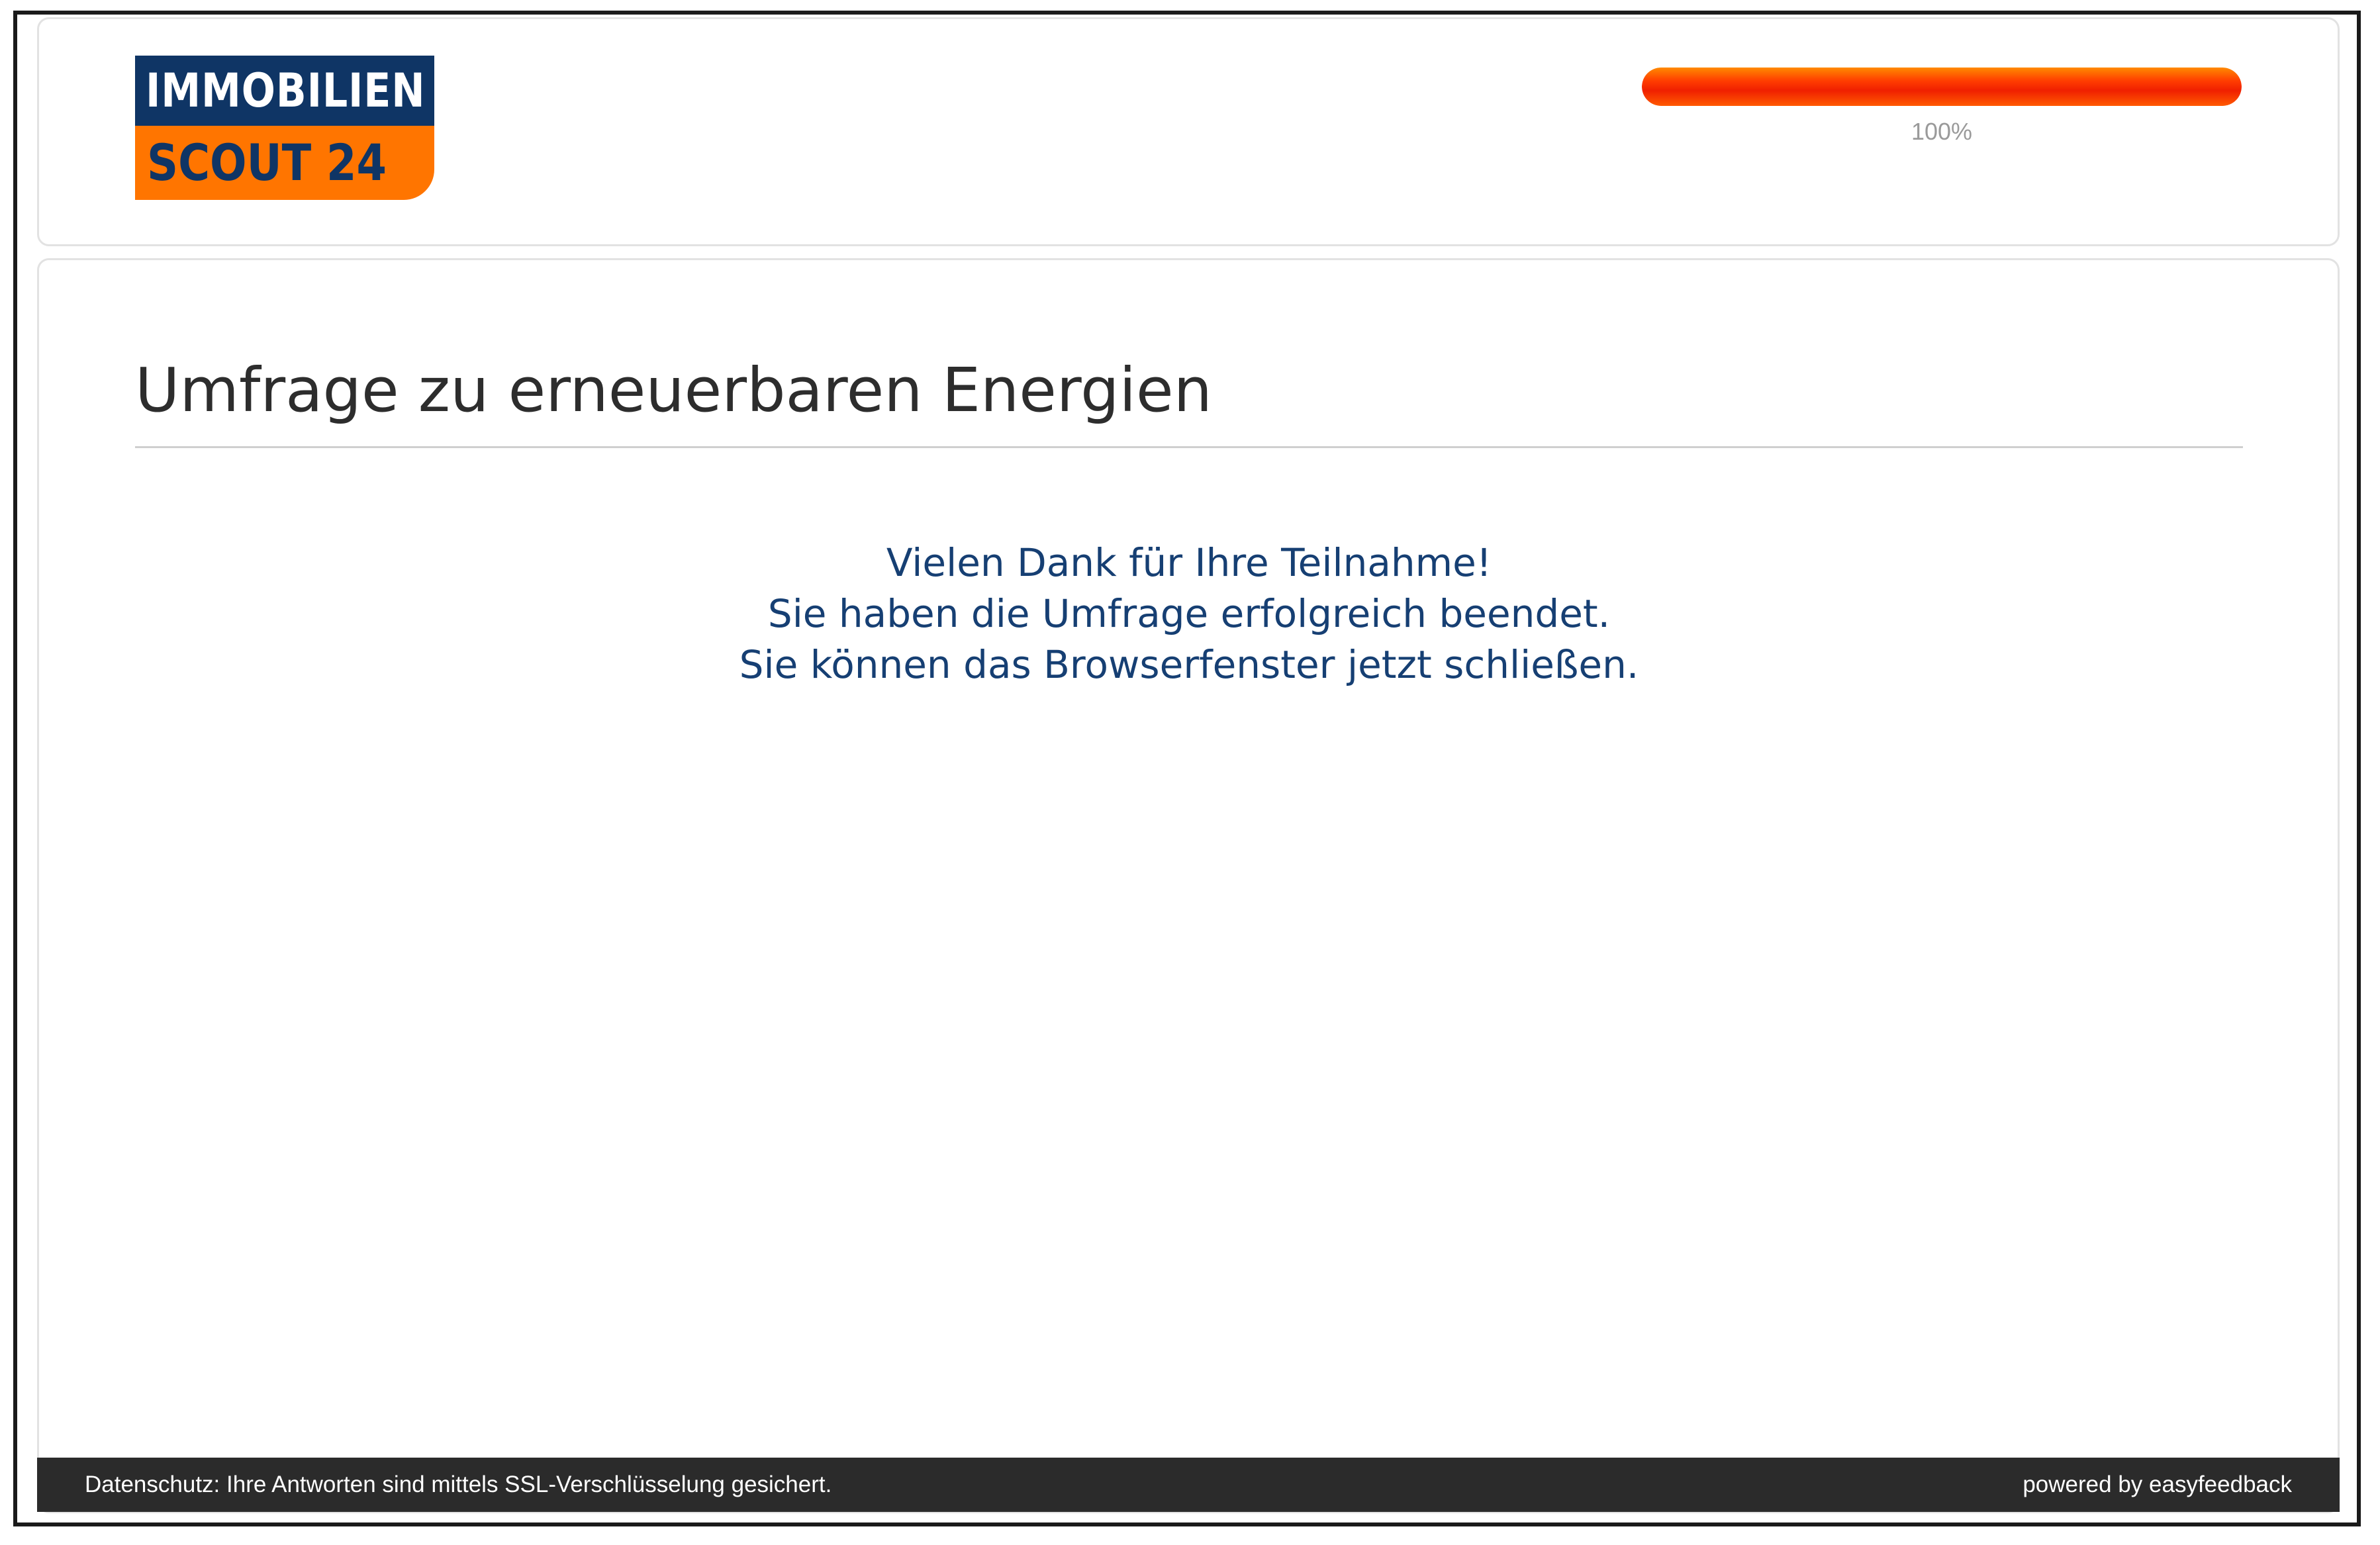  Describe the element at coordinates (1189, 447) in the screenshot. I see `title-divider` at that location.